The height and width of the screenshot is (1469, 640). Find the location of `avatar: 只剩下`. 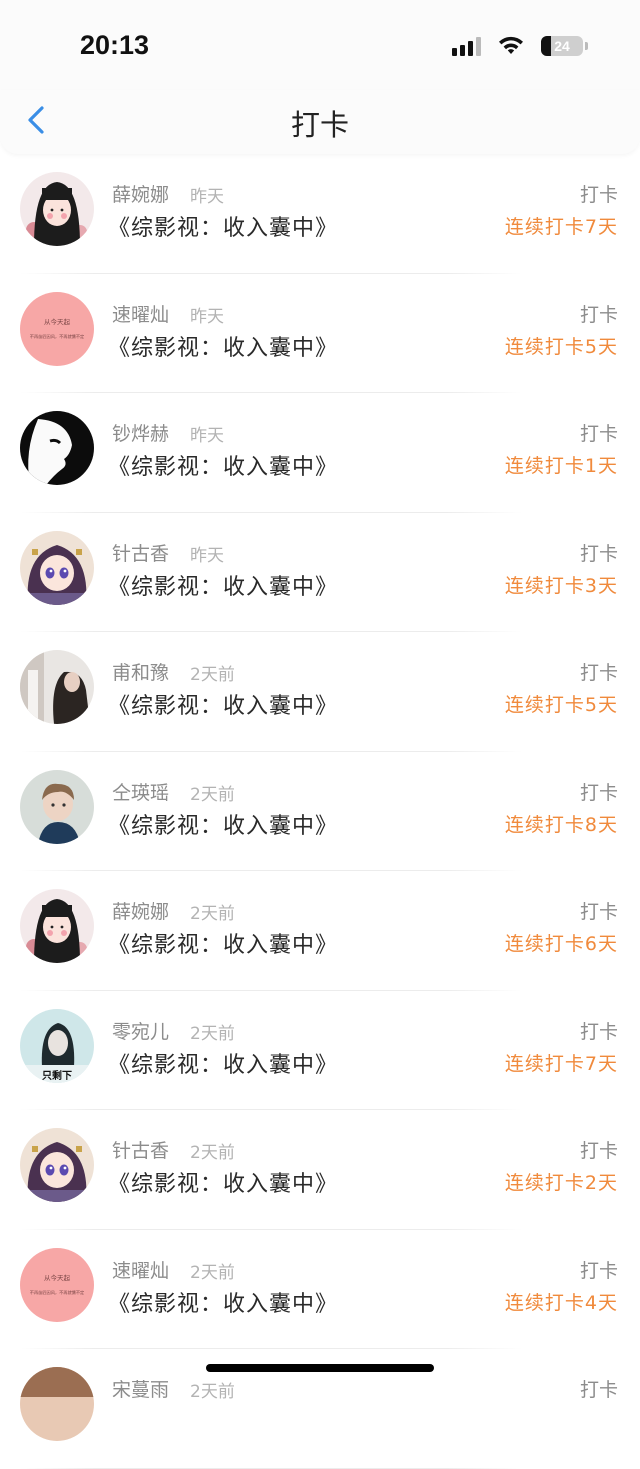

avatar: 只剩下 is located at coordinates (57, 1045).